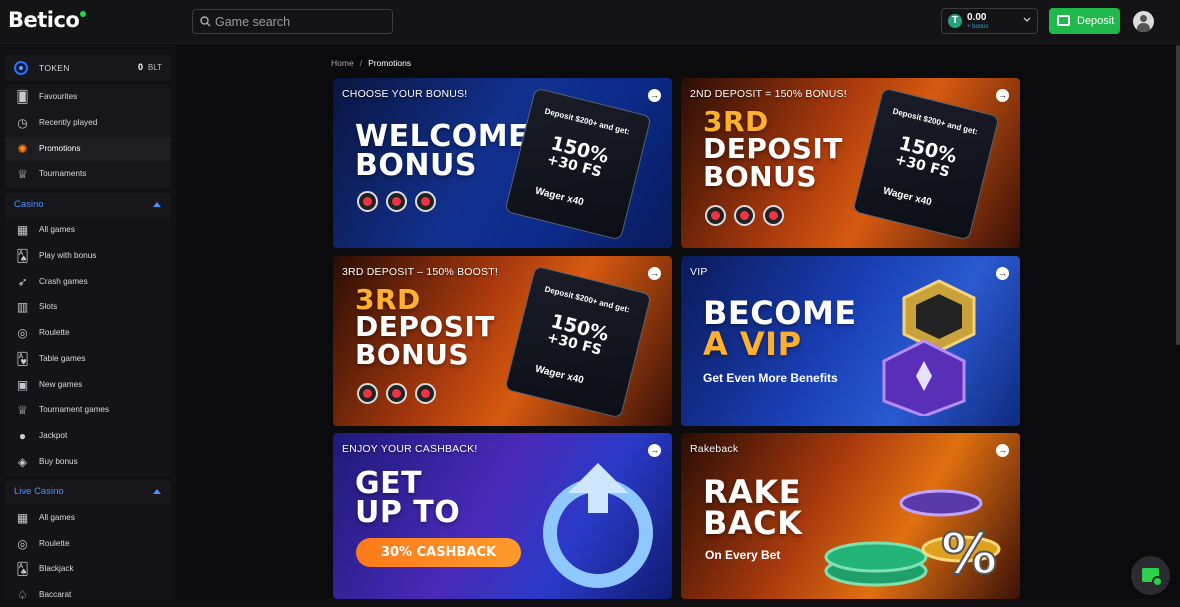 The height and width of the screenshot is (607, 1180). Describe the element at coordinates (714, 449) in the screenshot. I see `promo-title: Rakeback` at that location.